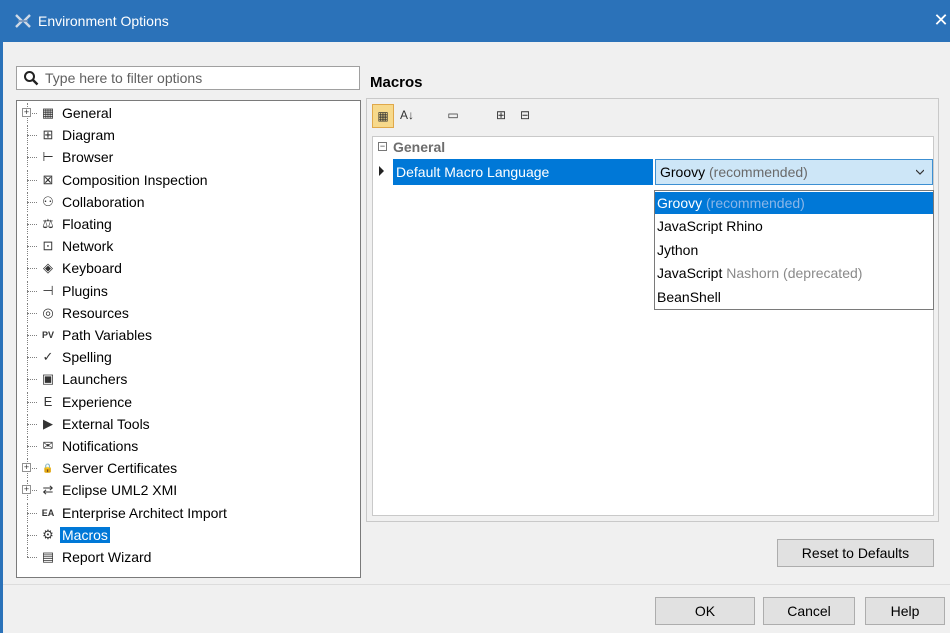 This screenshot has width=950, height=633. What do you see at coordinates (188, 379) in the screenshot?
I see `tree-item-launchers: ▣ Launchers` at bounding box center [188, 379].